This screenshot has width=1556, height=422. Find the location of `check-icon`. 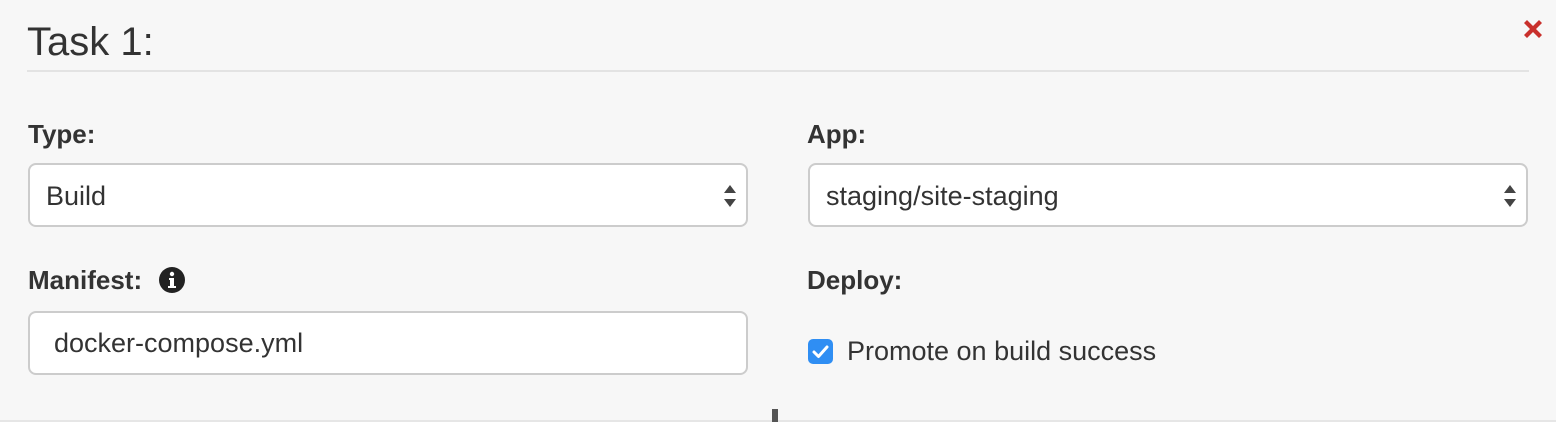

check-icon is located at coordinates (820, 351).